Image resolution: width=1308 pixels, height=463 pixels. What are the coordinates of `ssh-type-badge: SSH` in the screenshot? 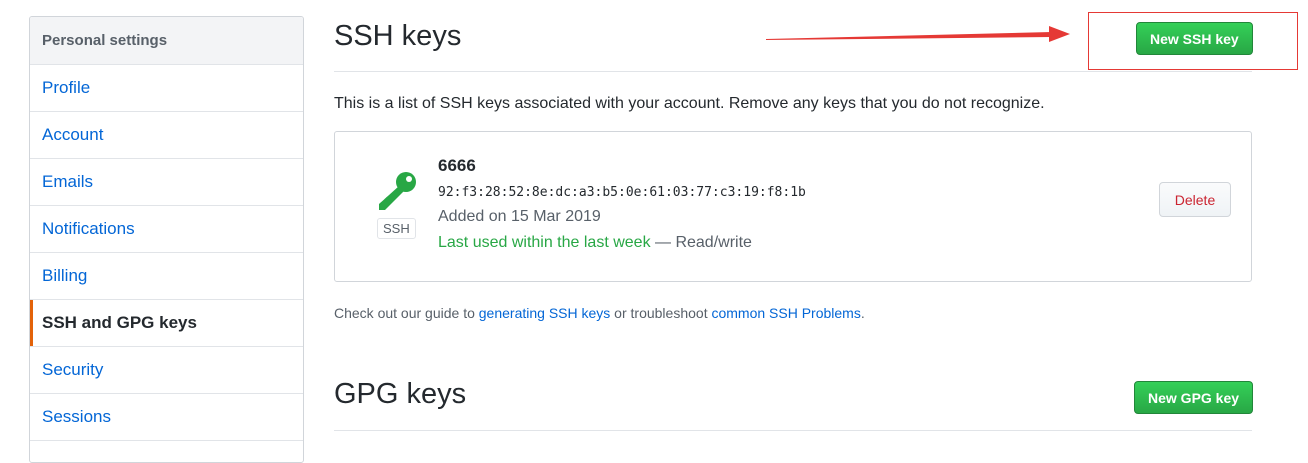 It's located at (396, 228).